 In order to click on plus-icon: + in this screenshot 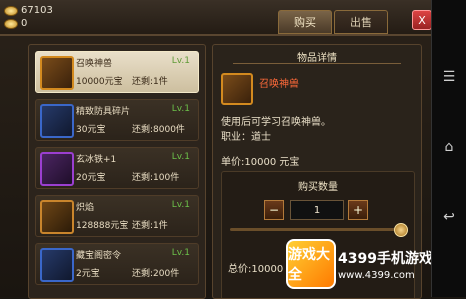, I will do `click(358, 210)`.